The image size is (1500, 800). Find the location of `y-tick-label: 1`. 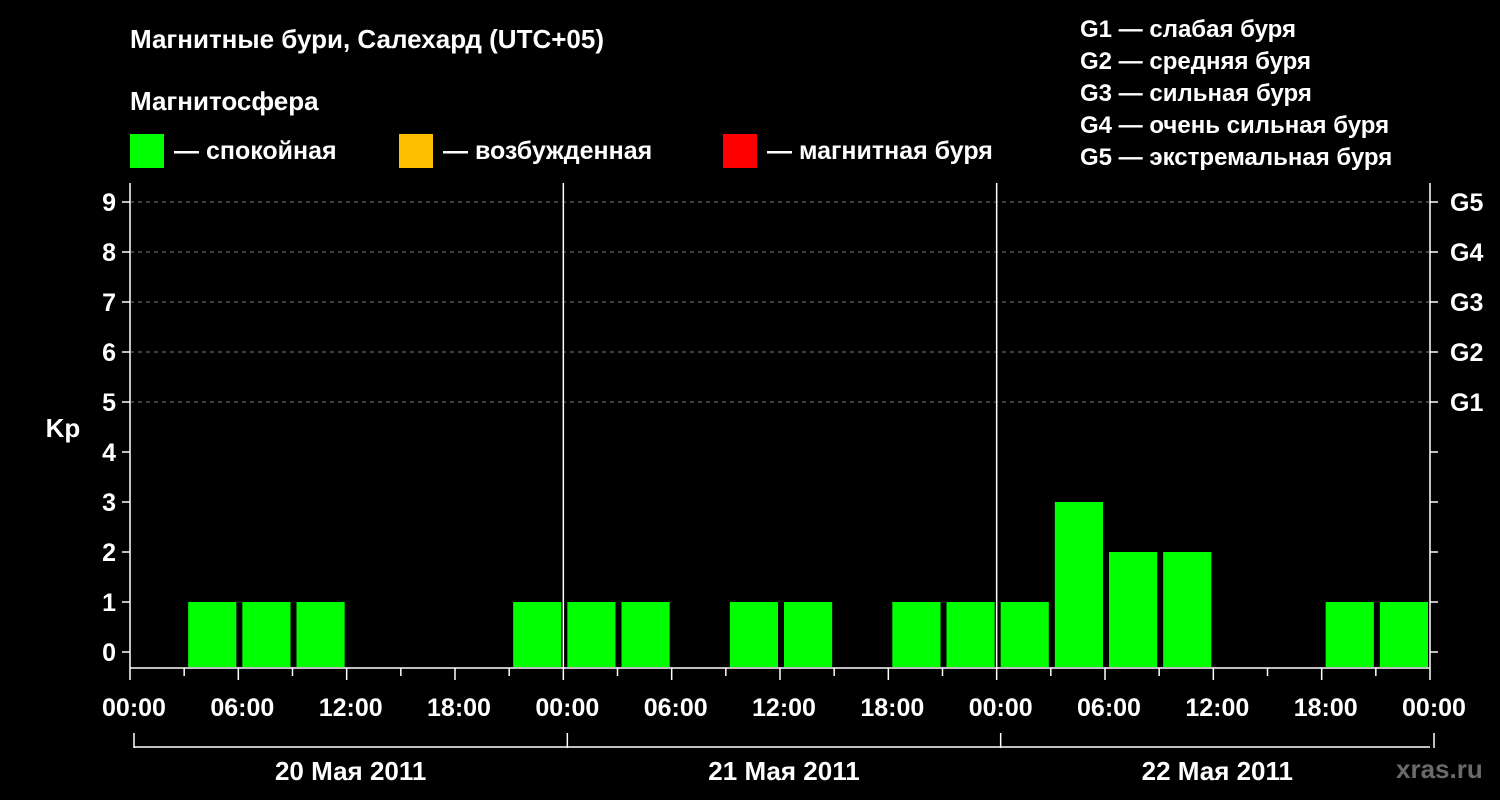

y-tick-label: 1 is located at coordinates (109, 603).